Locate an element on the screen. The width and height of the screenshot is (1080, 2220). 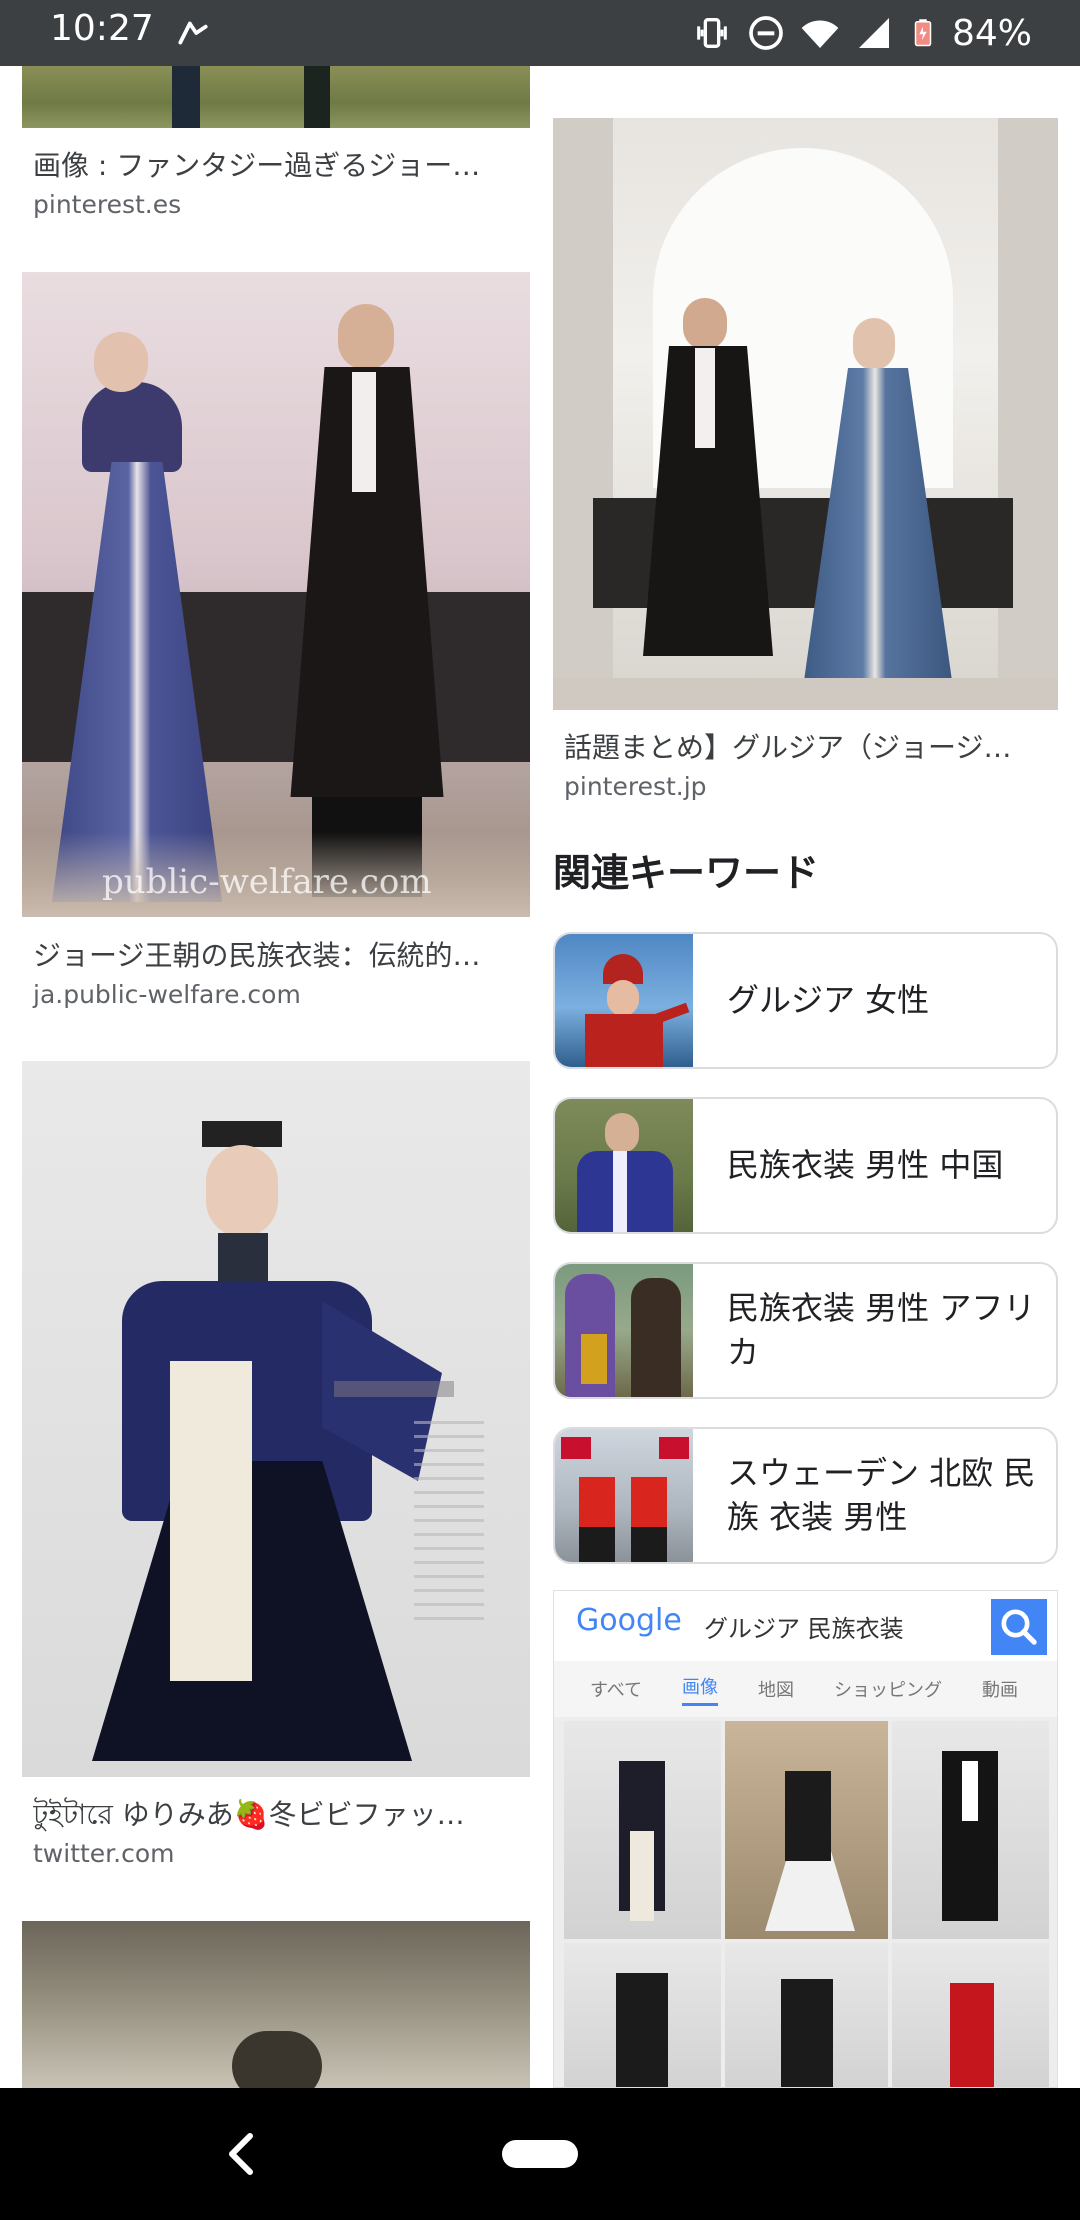
result-source-1: pinterest.es is located at coordinates (107, 204).